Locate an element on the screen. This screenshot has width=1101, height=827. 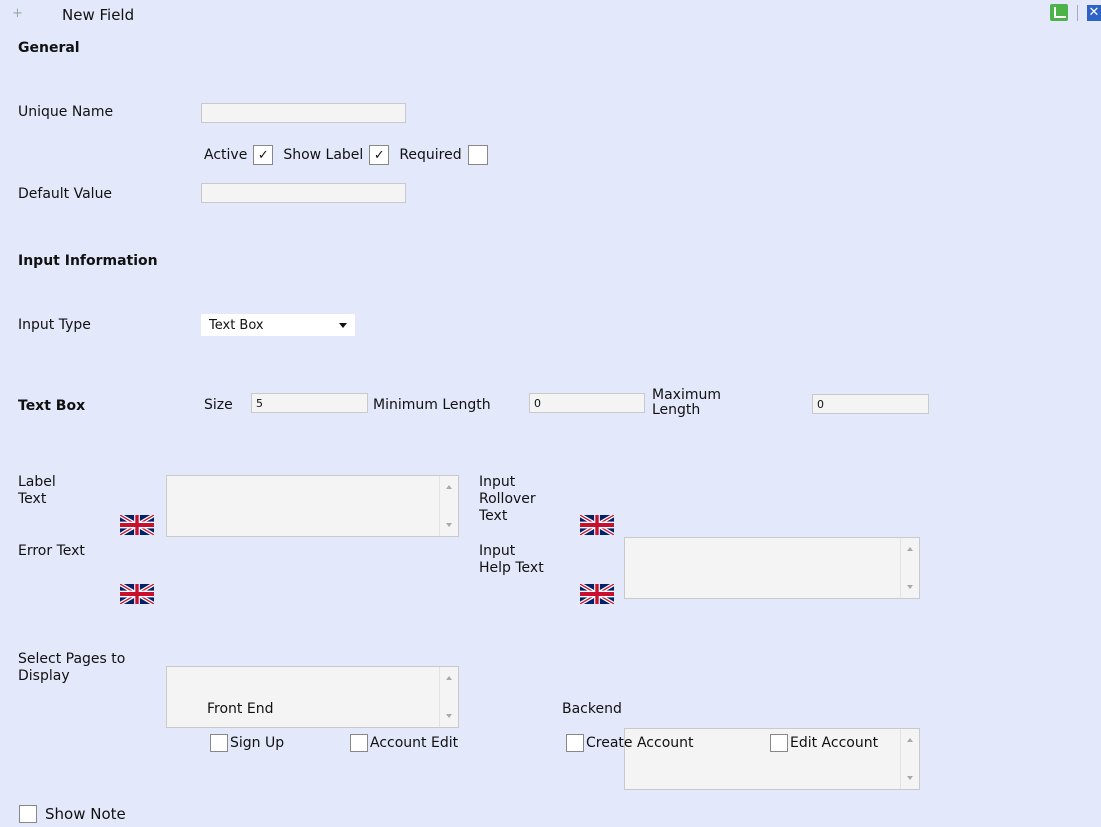
rollover-line2: Rollover is located at coordinates (507, 499).